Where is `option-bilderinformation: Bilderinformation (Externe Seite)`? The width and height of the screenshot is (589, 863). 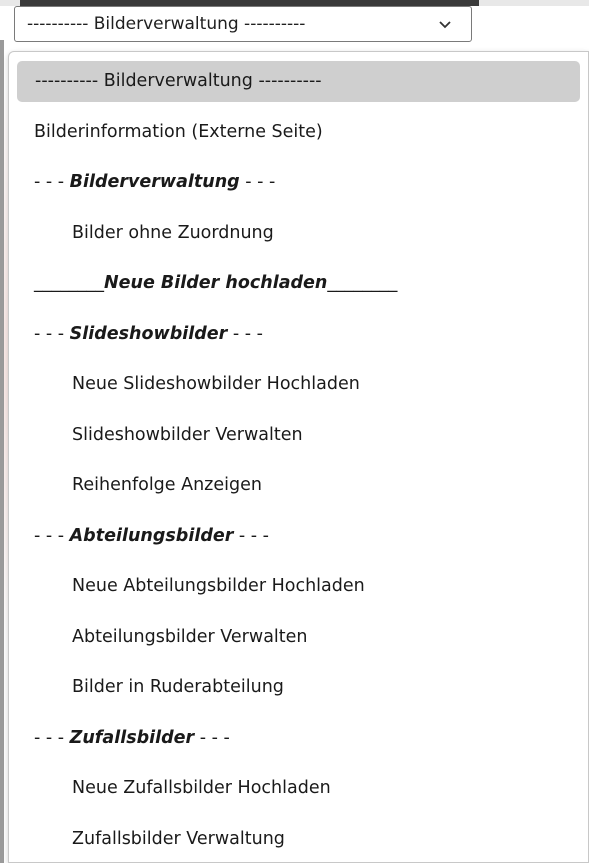 option-bilderinformation: Bilderinformation (Externe Seite) is located at coordinates (298, 132).